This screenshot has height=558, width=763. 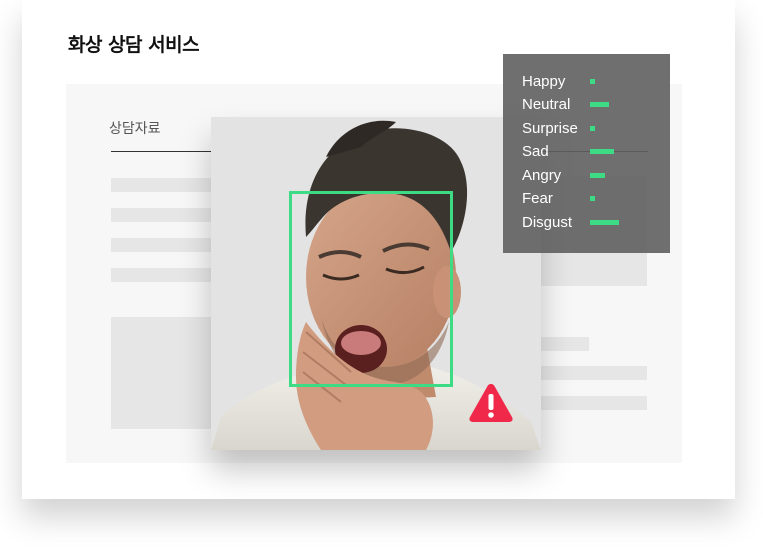 I want to click on emotion-row-disgust: Disgust, so click(x=592, y=223).